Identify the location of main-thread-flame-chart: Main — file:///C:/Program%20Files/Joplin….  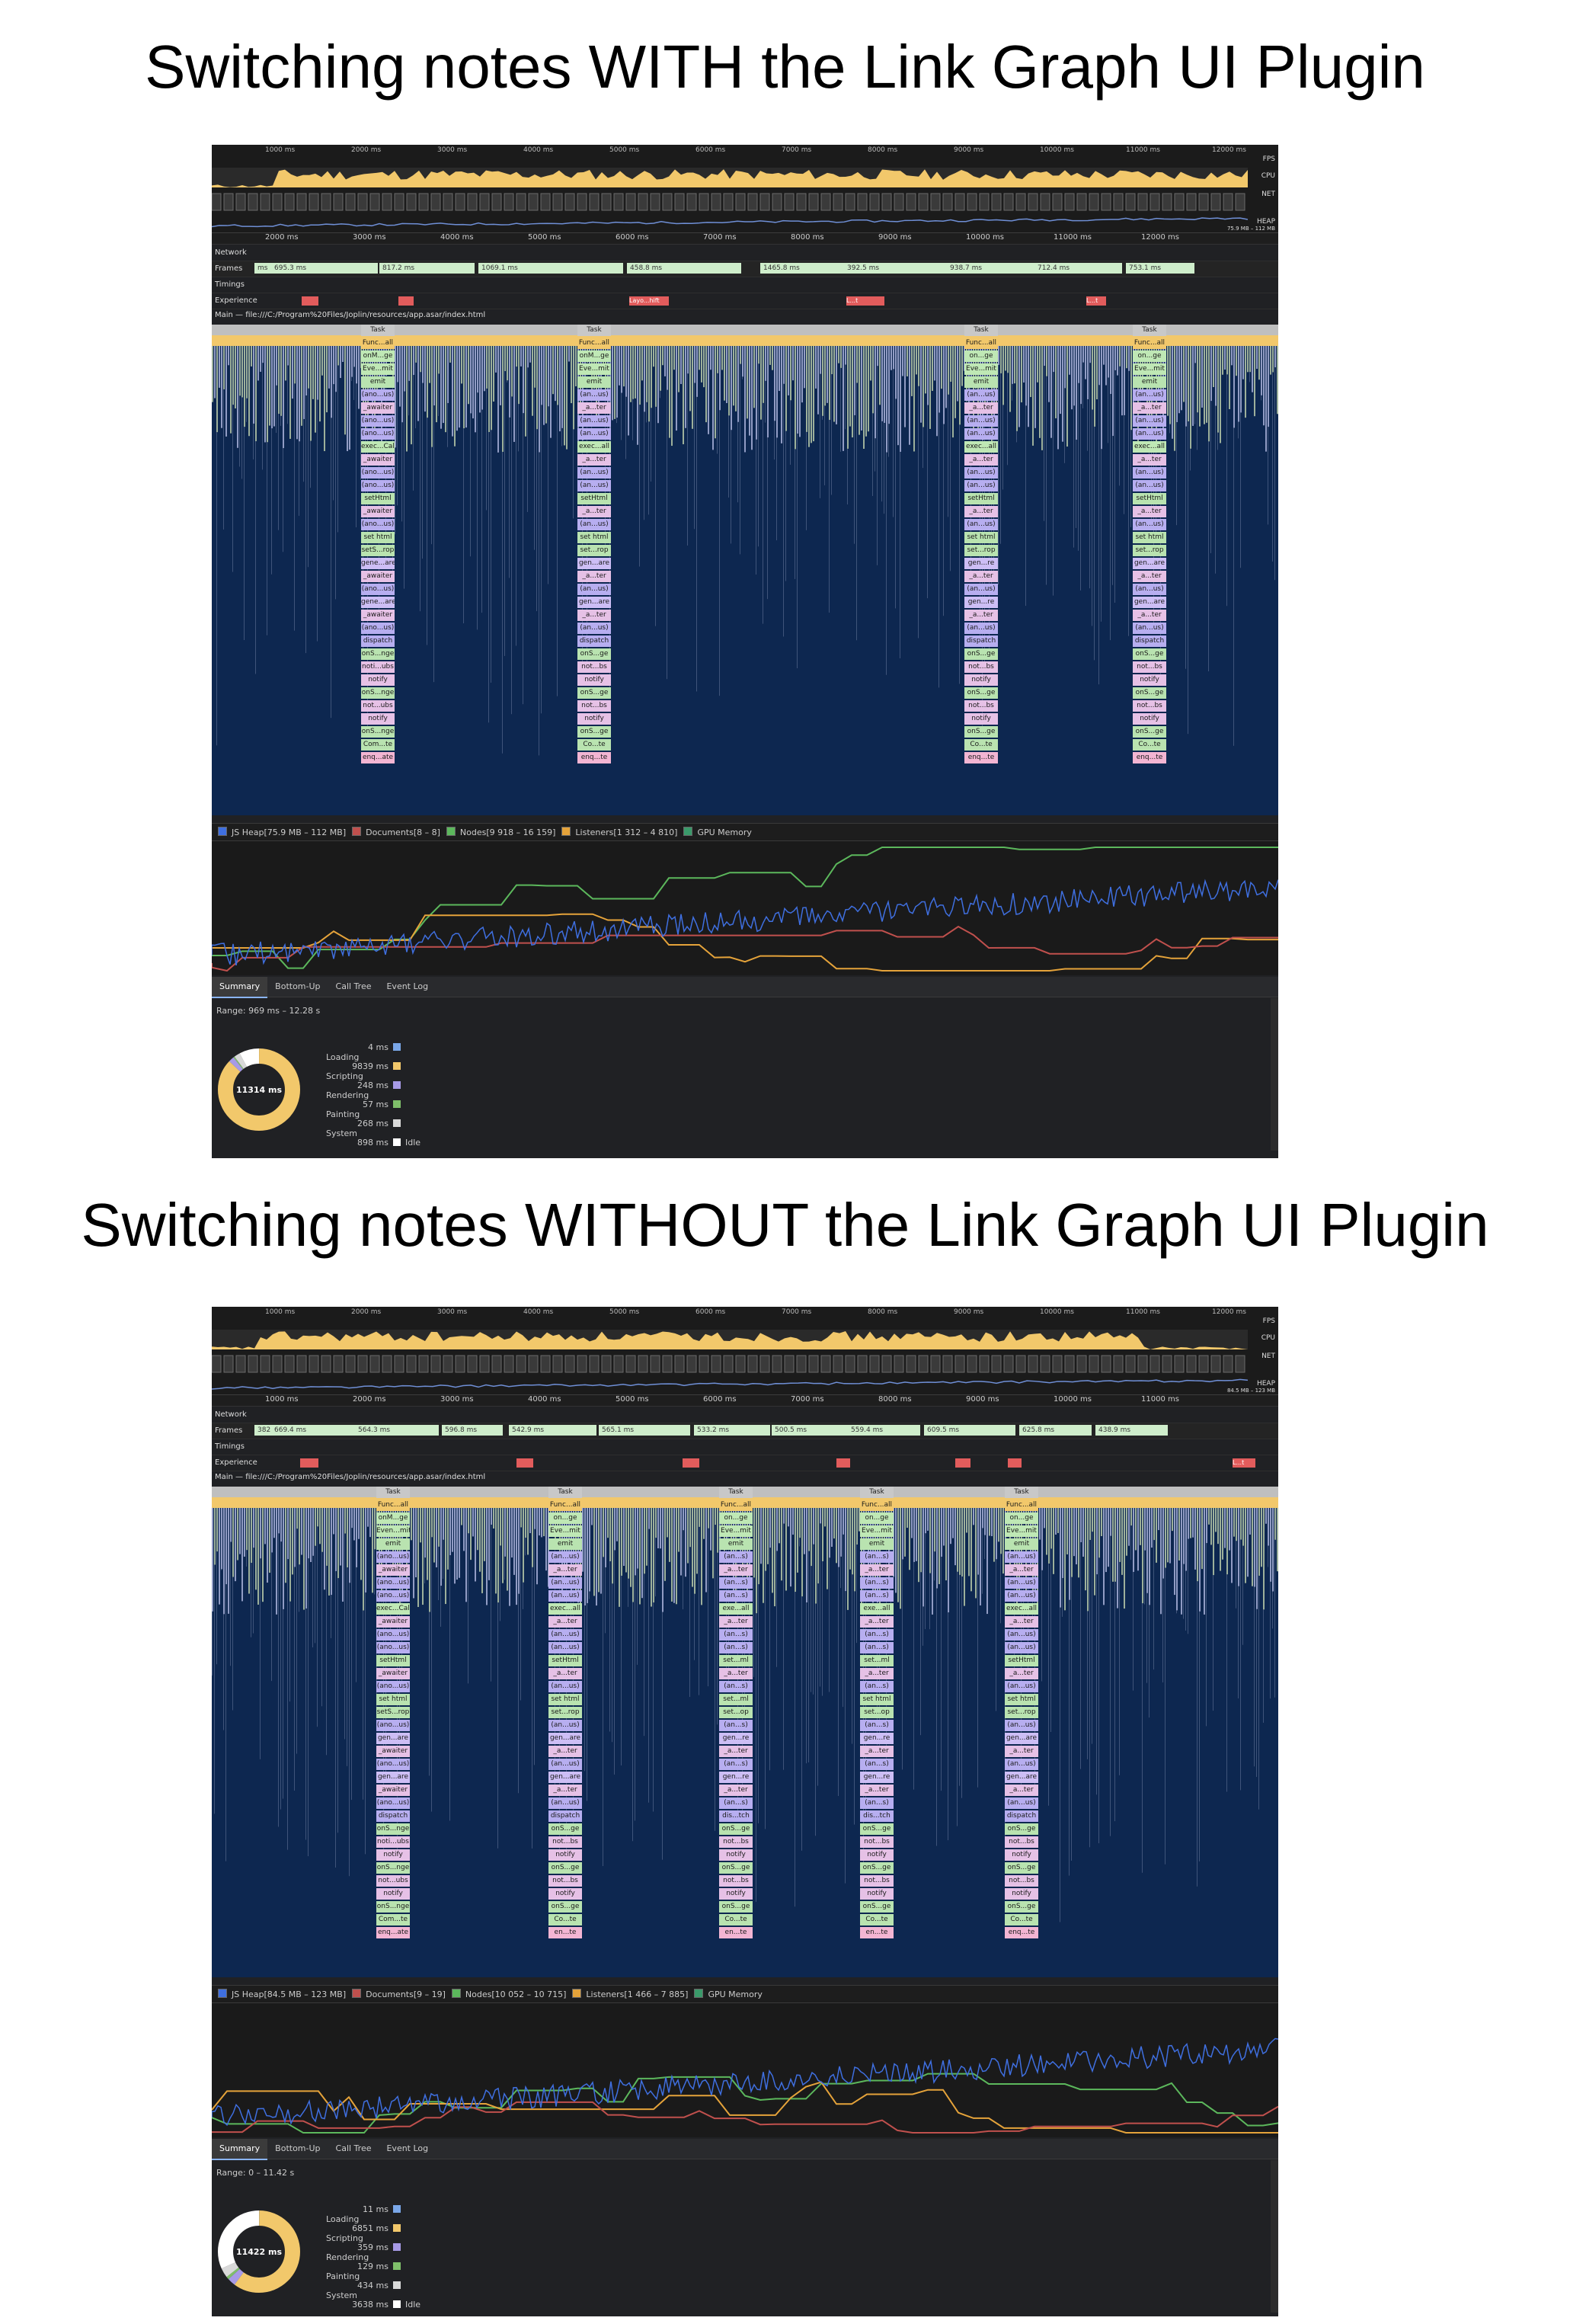
(745, 563).